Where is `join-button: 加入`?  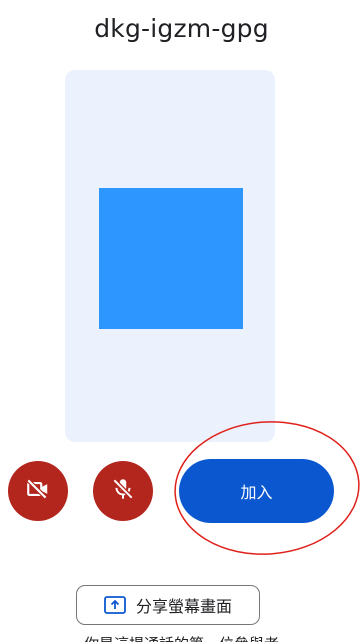
join-button: 加入 is located at coordinates (256, 491).